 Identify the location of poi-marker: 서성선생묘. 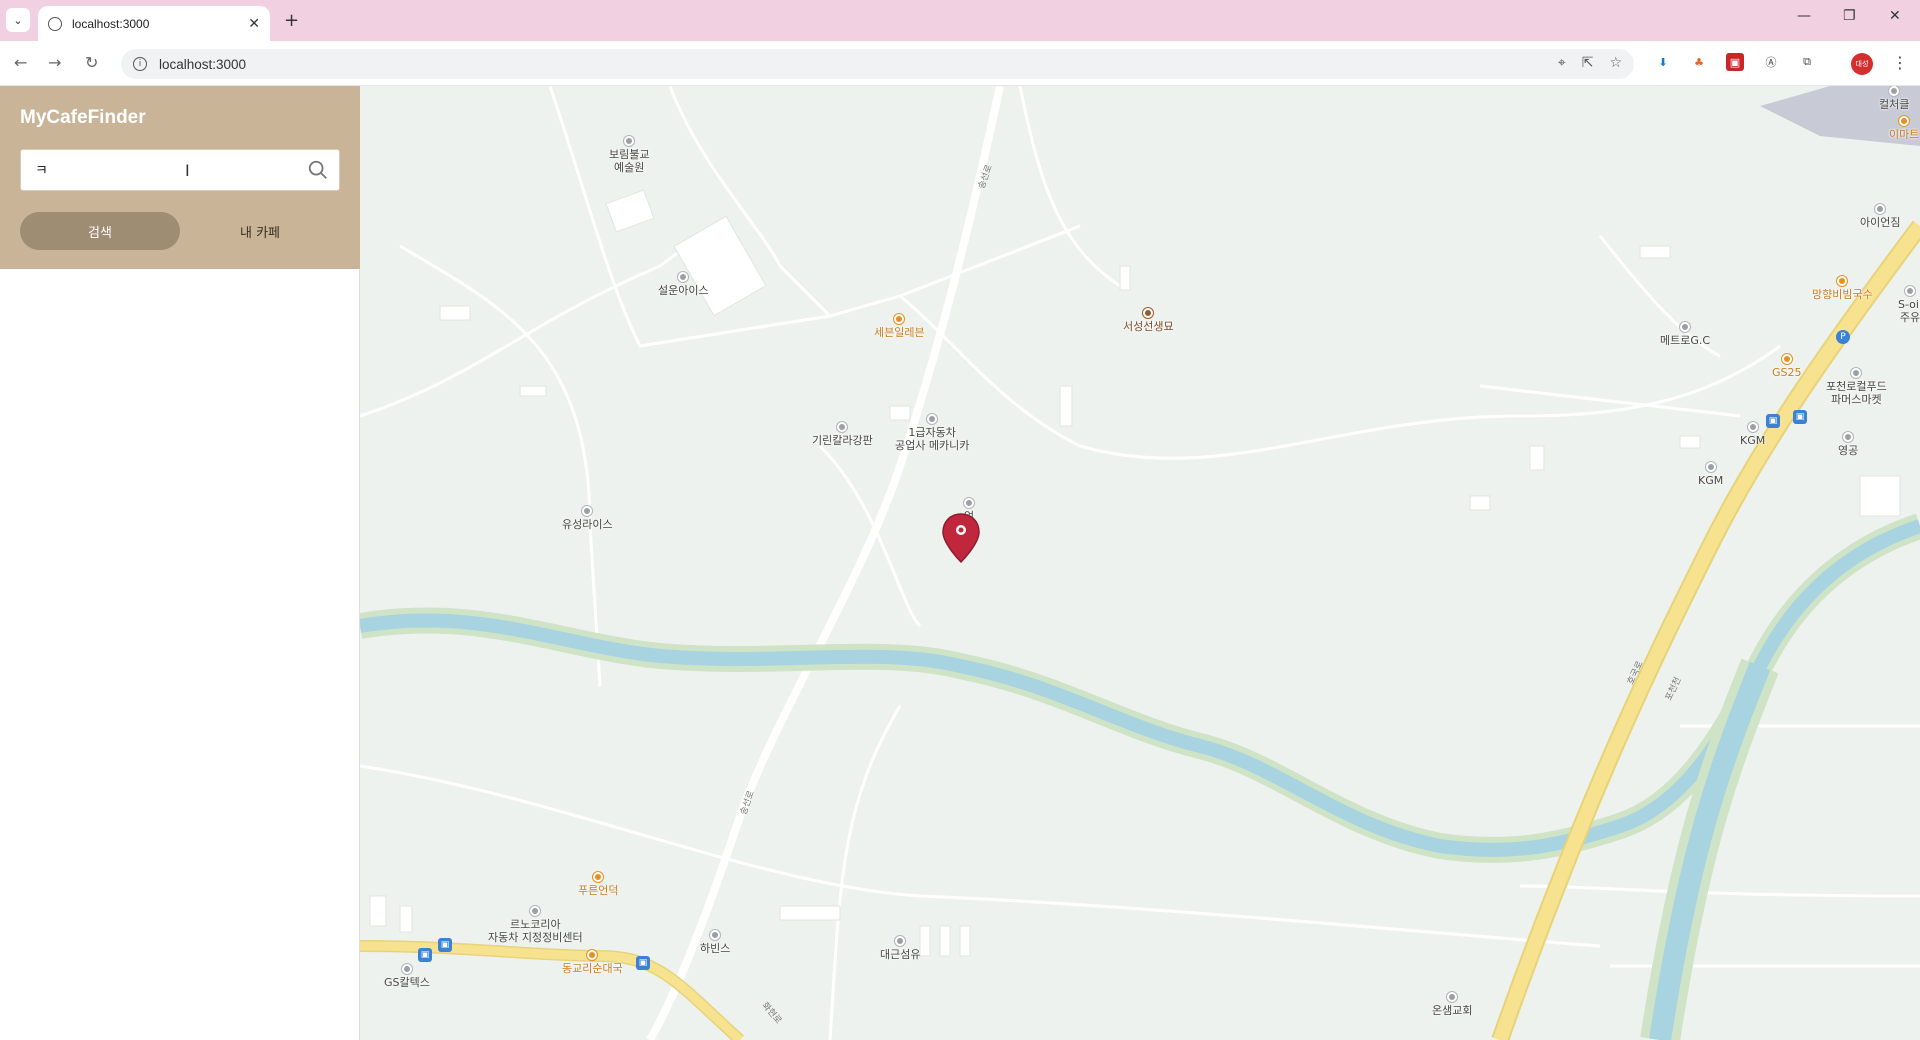
(1148, 320).